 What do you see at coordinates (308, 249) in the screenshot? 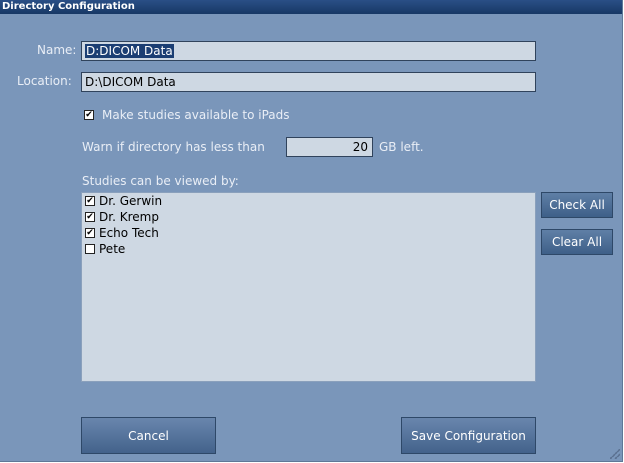
I see `viewer-item: Pete` at bounding box center [308, 249].